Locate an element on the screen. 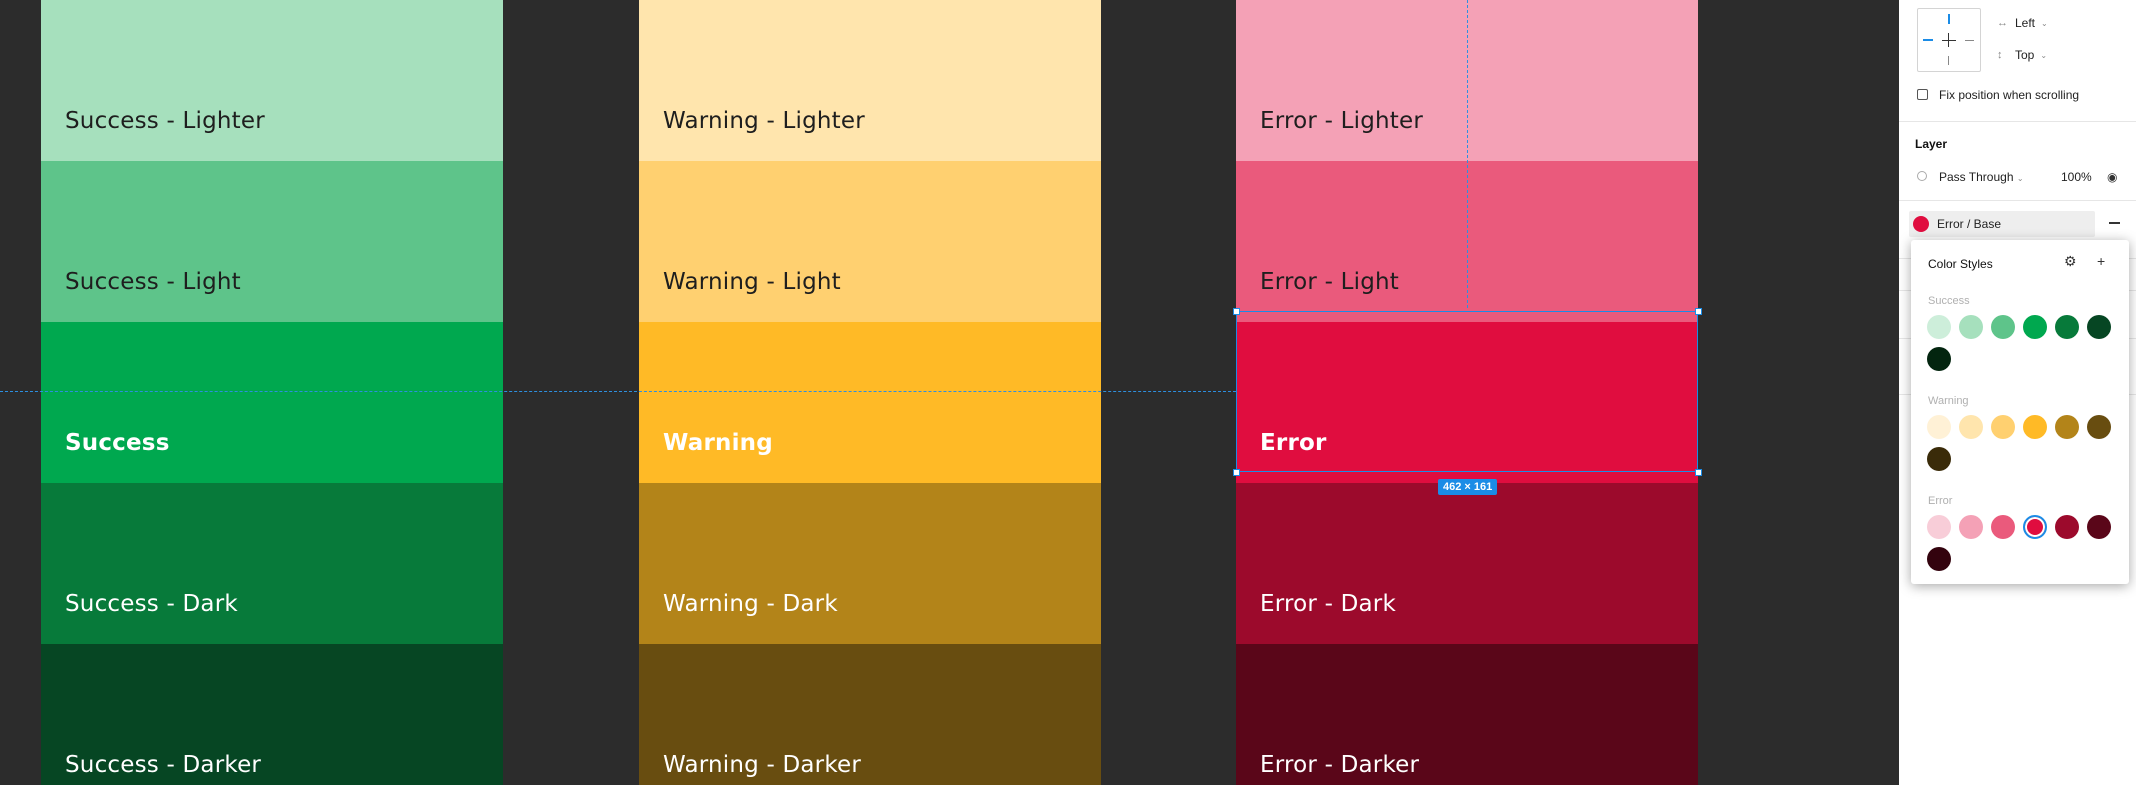 The width and height of the screenshot is (2136, 785). warning-swatch: Warning - Lighter is located at coordinates (870, 80).